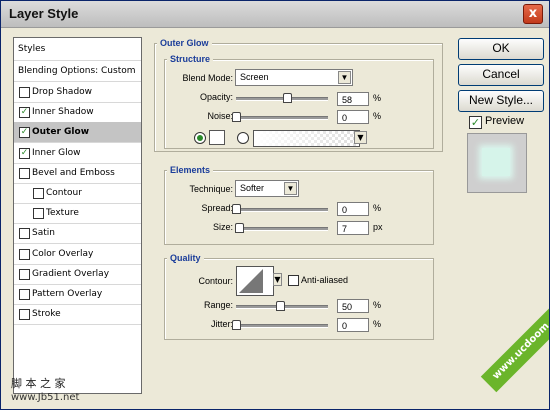 This screenshot has height=410, width=550. What do you see at coordinates (77, 173) in the screenshot?
I see `style-item-bevel-and-emboss: Bevel and Emboss` at bounding box center [77, 173].